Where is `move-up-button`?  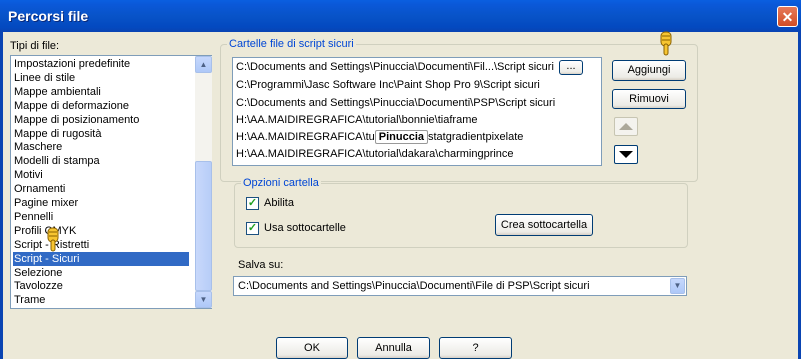
move-up-button is located at coordinates (626, 126).